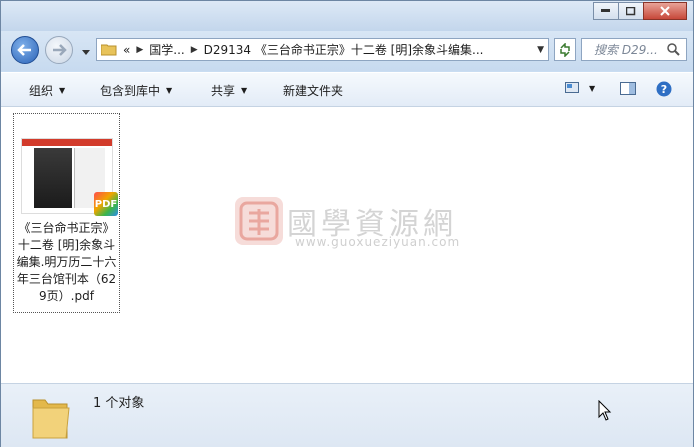  I want to click on change-view-button: ▼, so click(580, 88).